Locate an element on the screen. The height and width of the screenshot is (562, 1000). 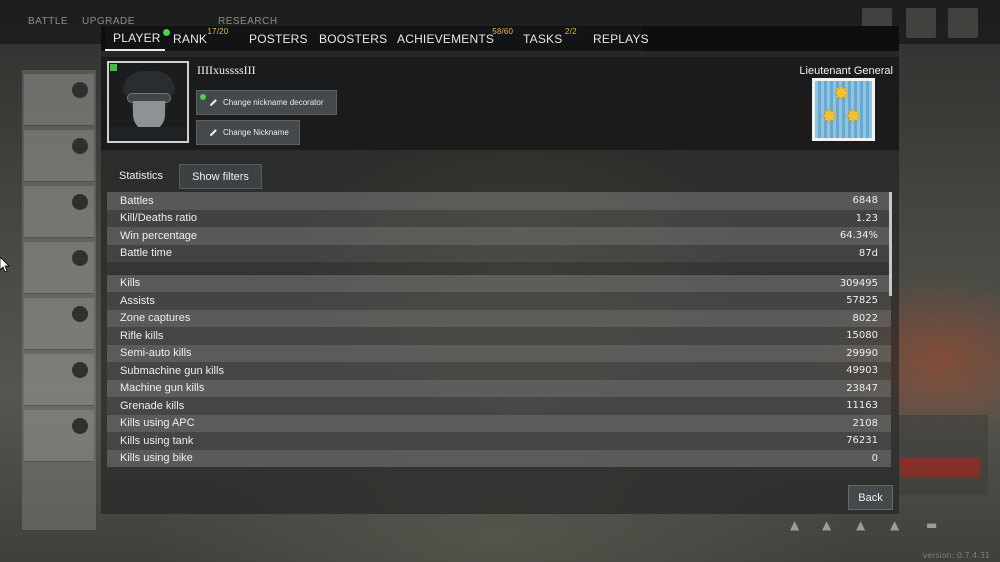
stat-label: Kills using APC is located at coordinates (157, 423).